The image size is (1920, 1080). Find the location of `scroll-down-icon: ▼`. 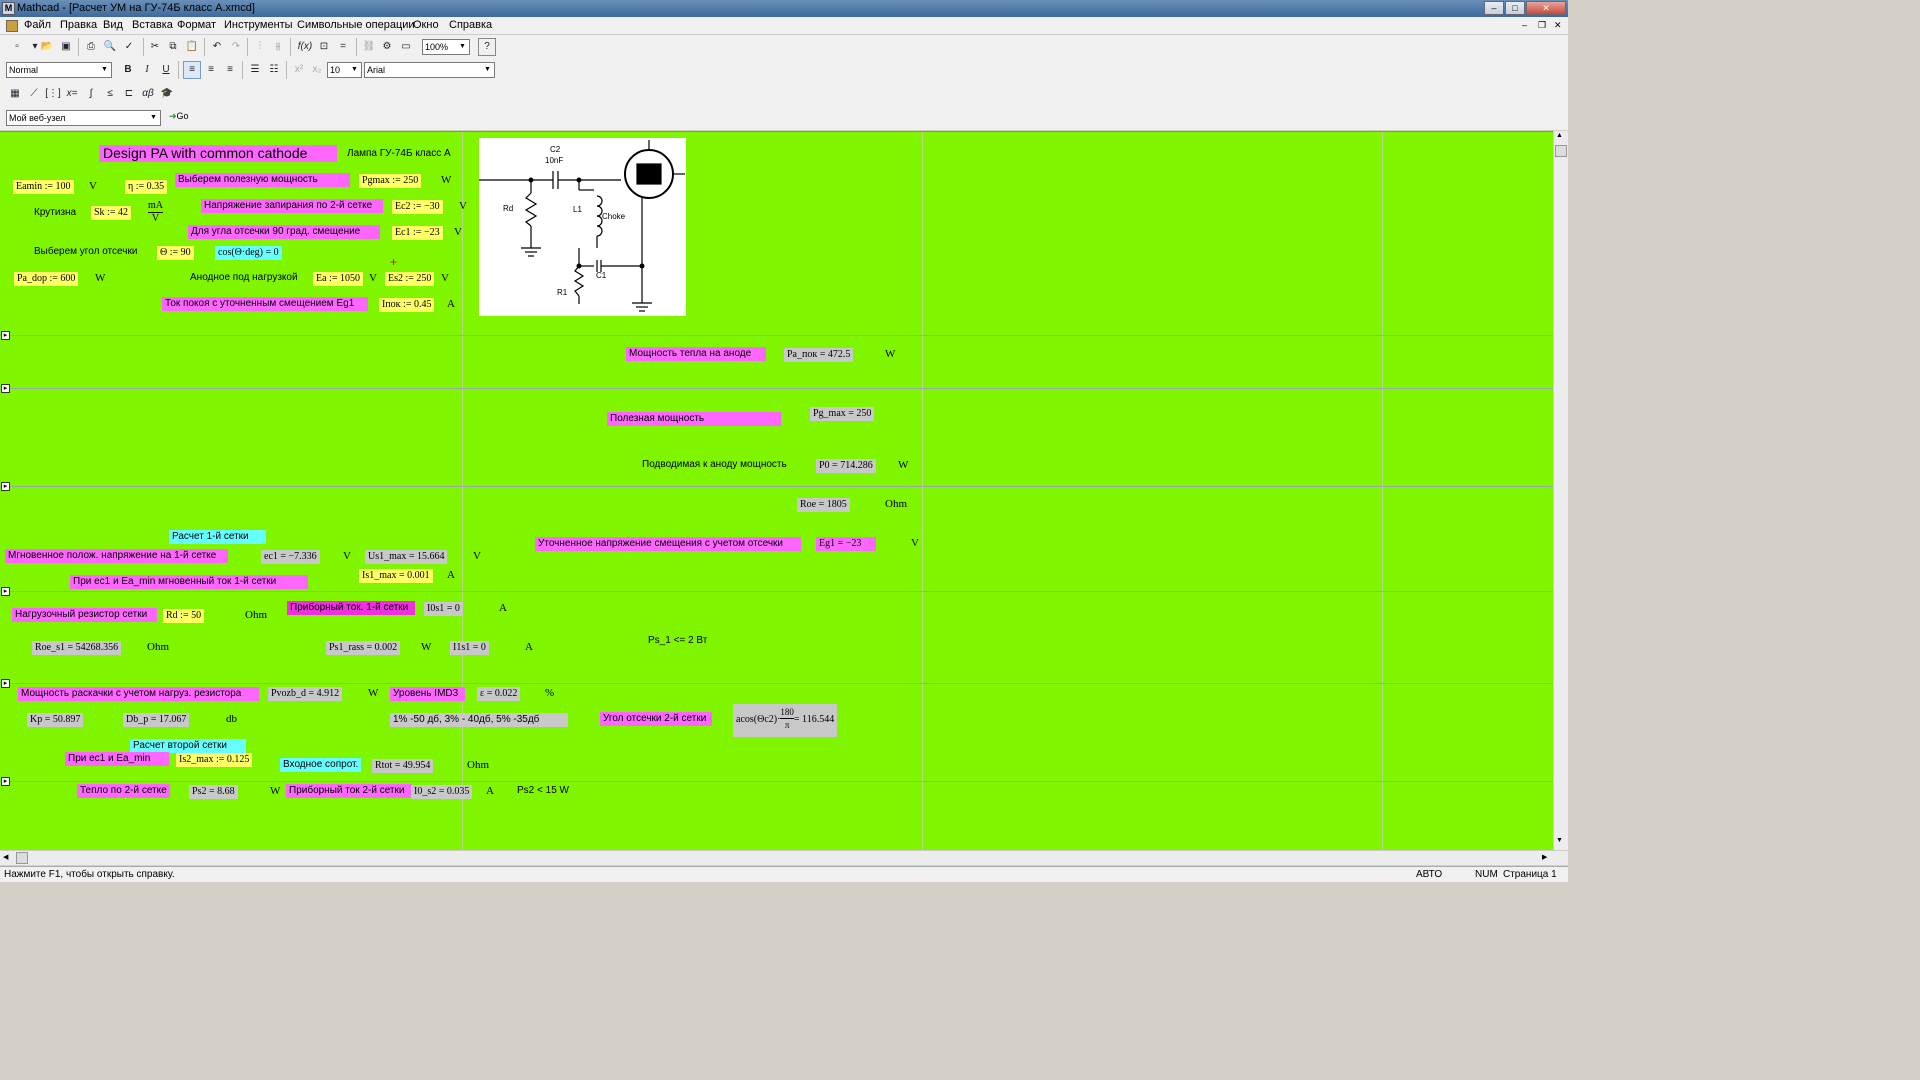

scroll-down-icon: ▼ is located at coordinates (1559, 840).